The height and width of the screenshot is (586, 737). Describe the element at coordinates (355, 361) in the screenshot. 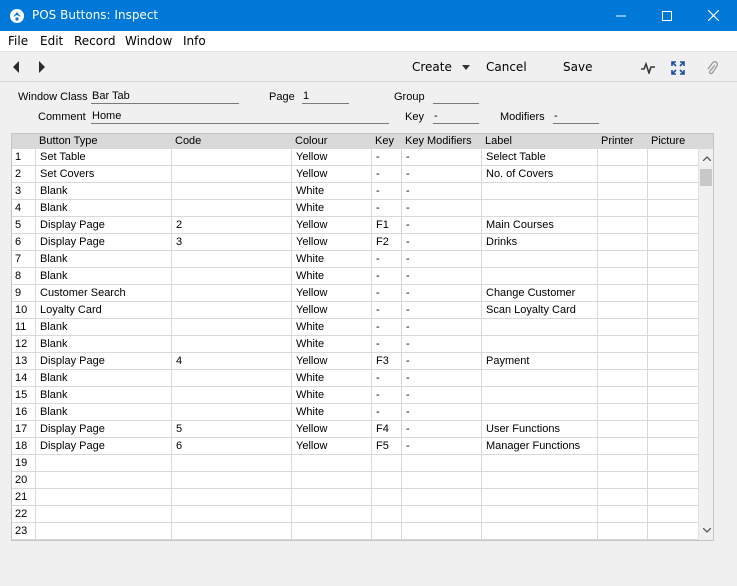

I see `table-row: 13 Display Page 4 Yellow F3 - Payment` at that location.